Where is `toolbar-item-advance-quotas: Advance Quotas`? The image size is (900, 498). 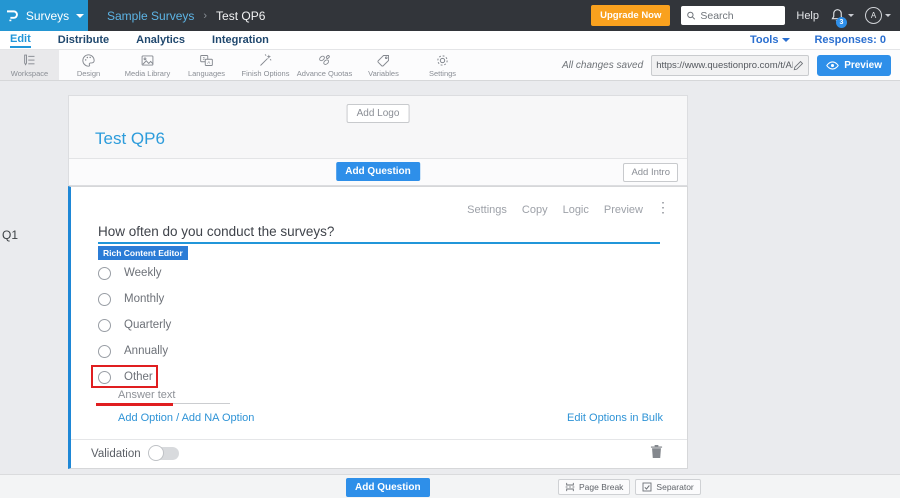
toolbar-item-advance-quotas: Advance Quotas is located at coordinates (324, 65).